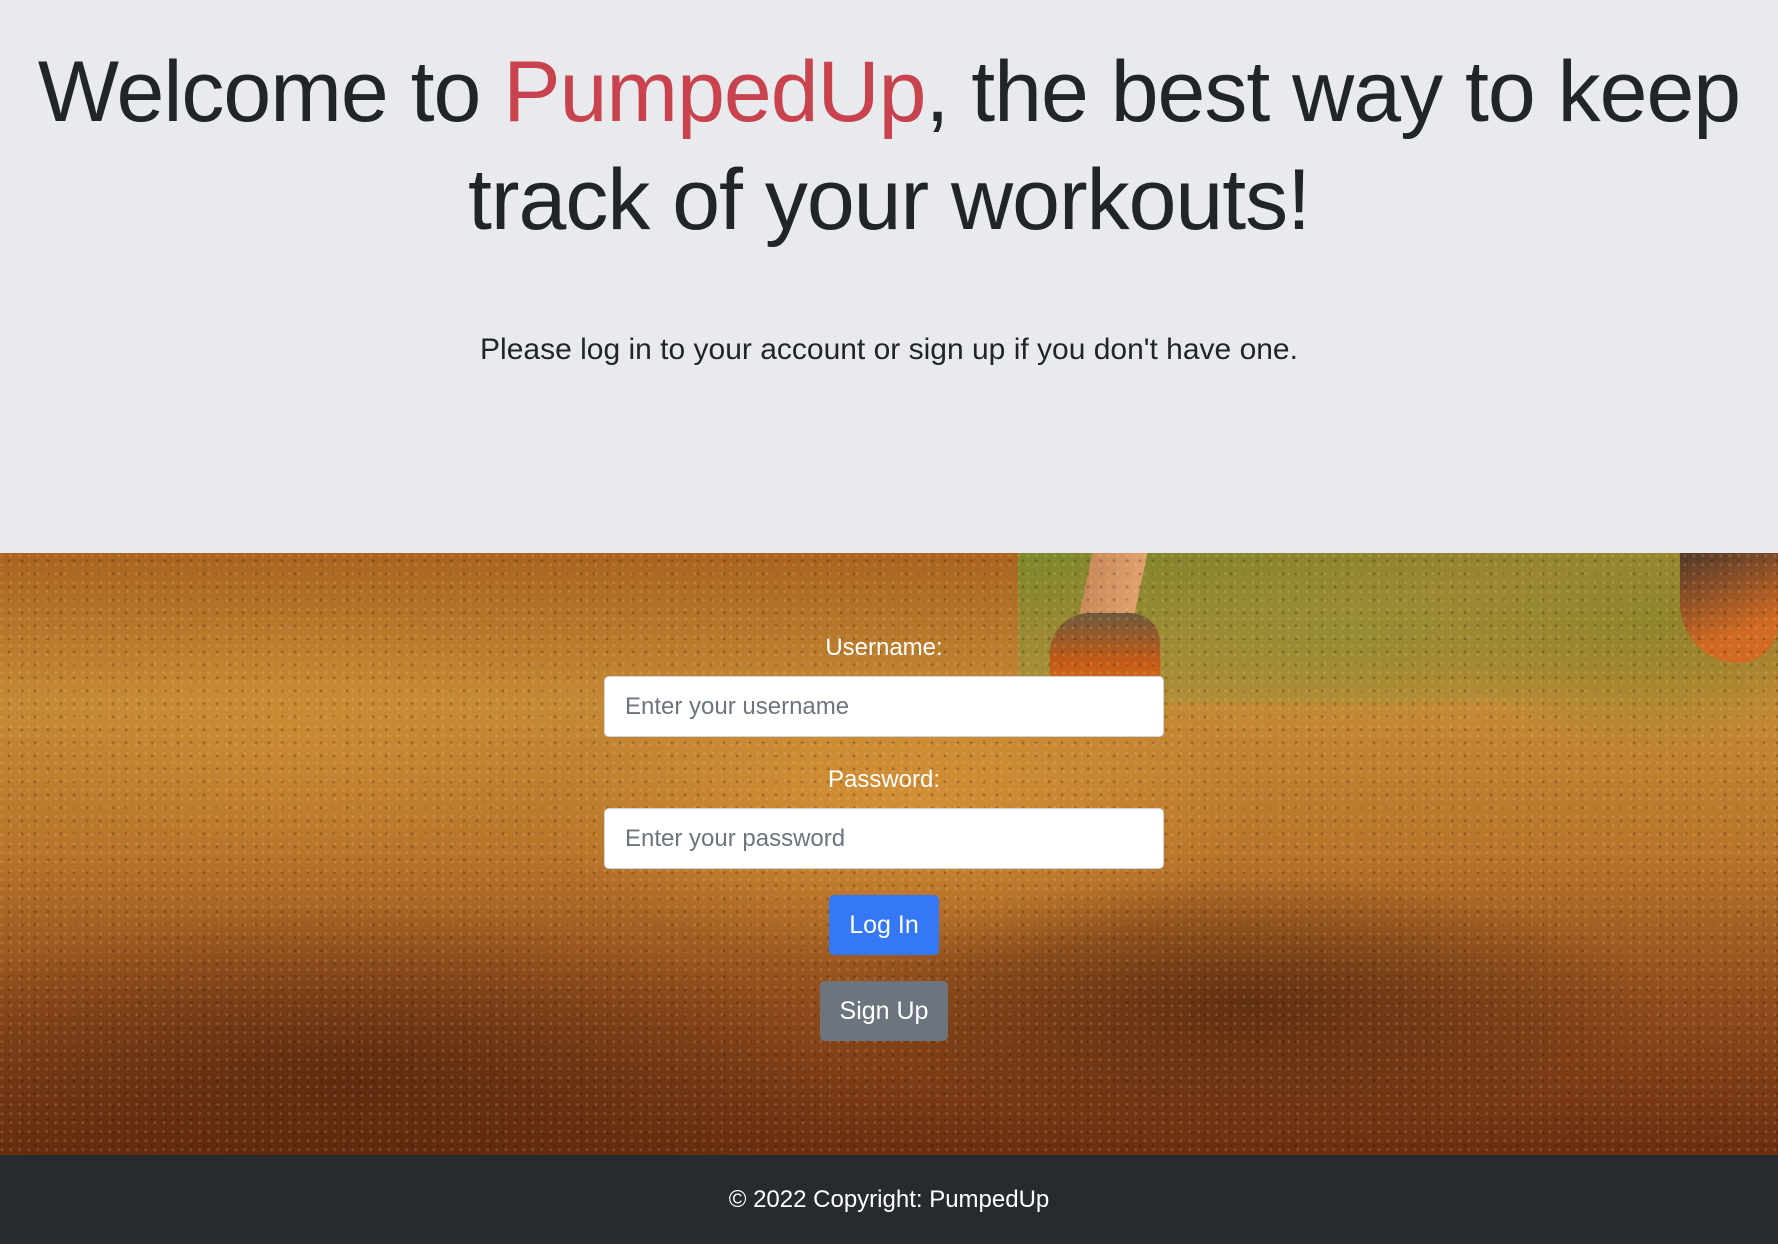  Describe the element at coordinates (884, 925) in the screenshot. I see `login-button: Log In` at that location.